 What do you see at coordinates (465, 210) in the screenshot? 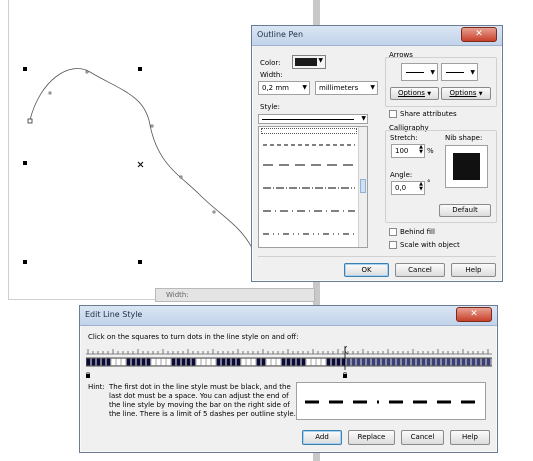
I see `default-button: Default` at bounding box center [465, 210].